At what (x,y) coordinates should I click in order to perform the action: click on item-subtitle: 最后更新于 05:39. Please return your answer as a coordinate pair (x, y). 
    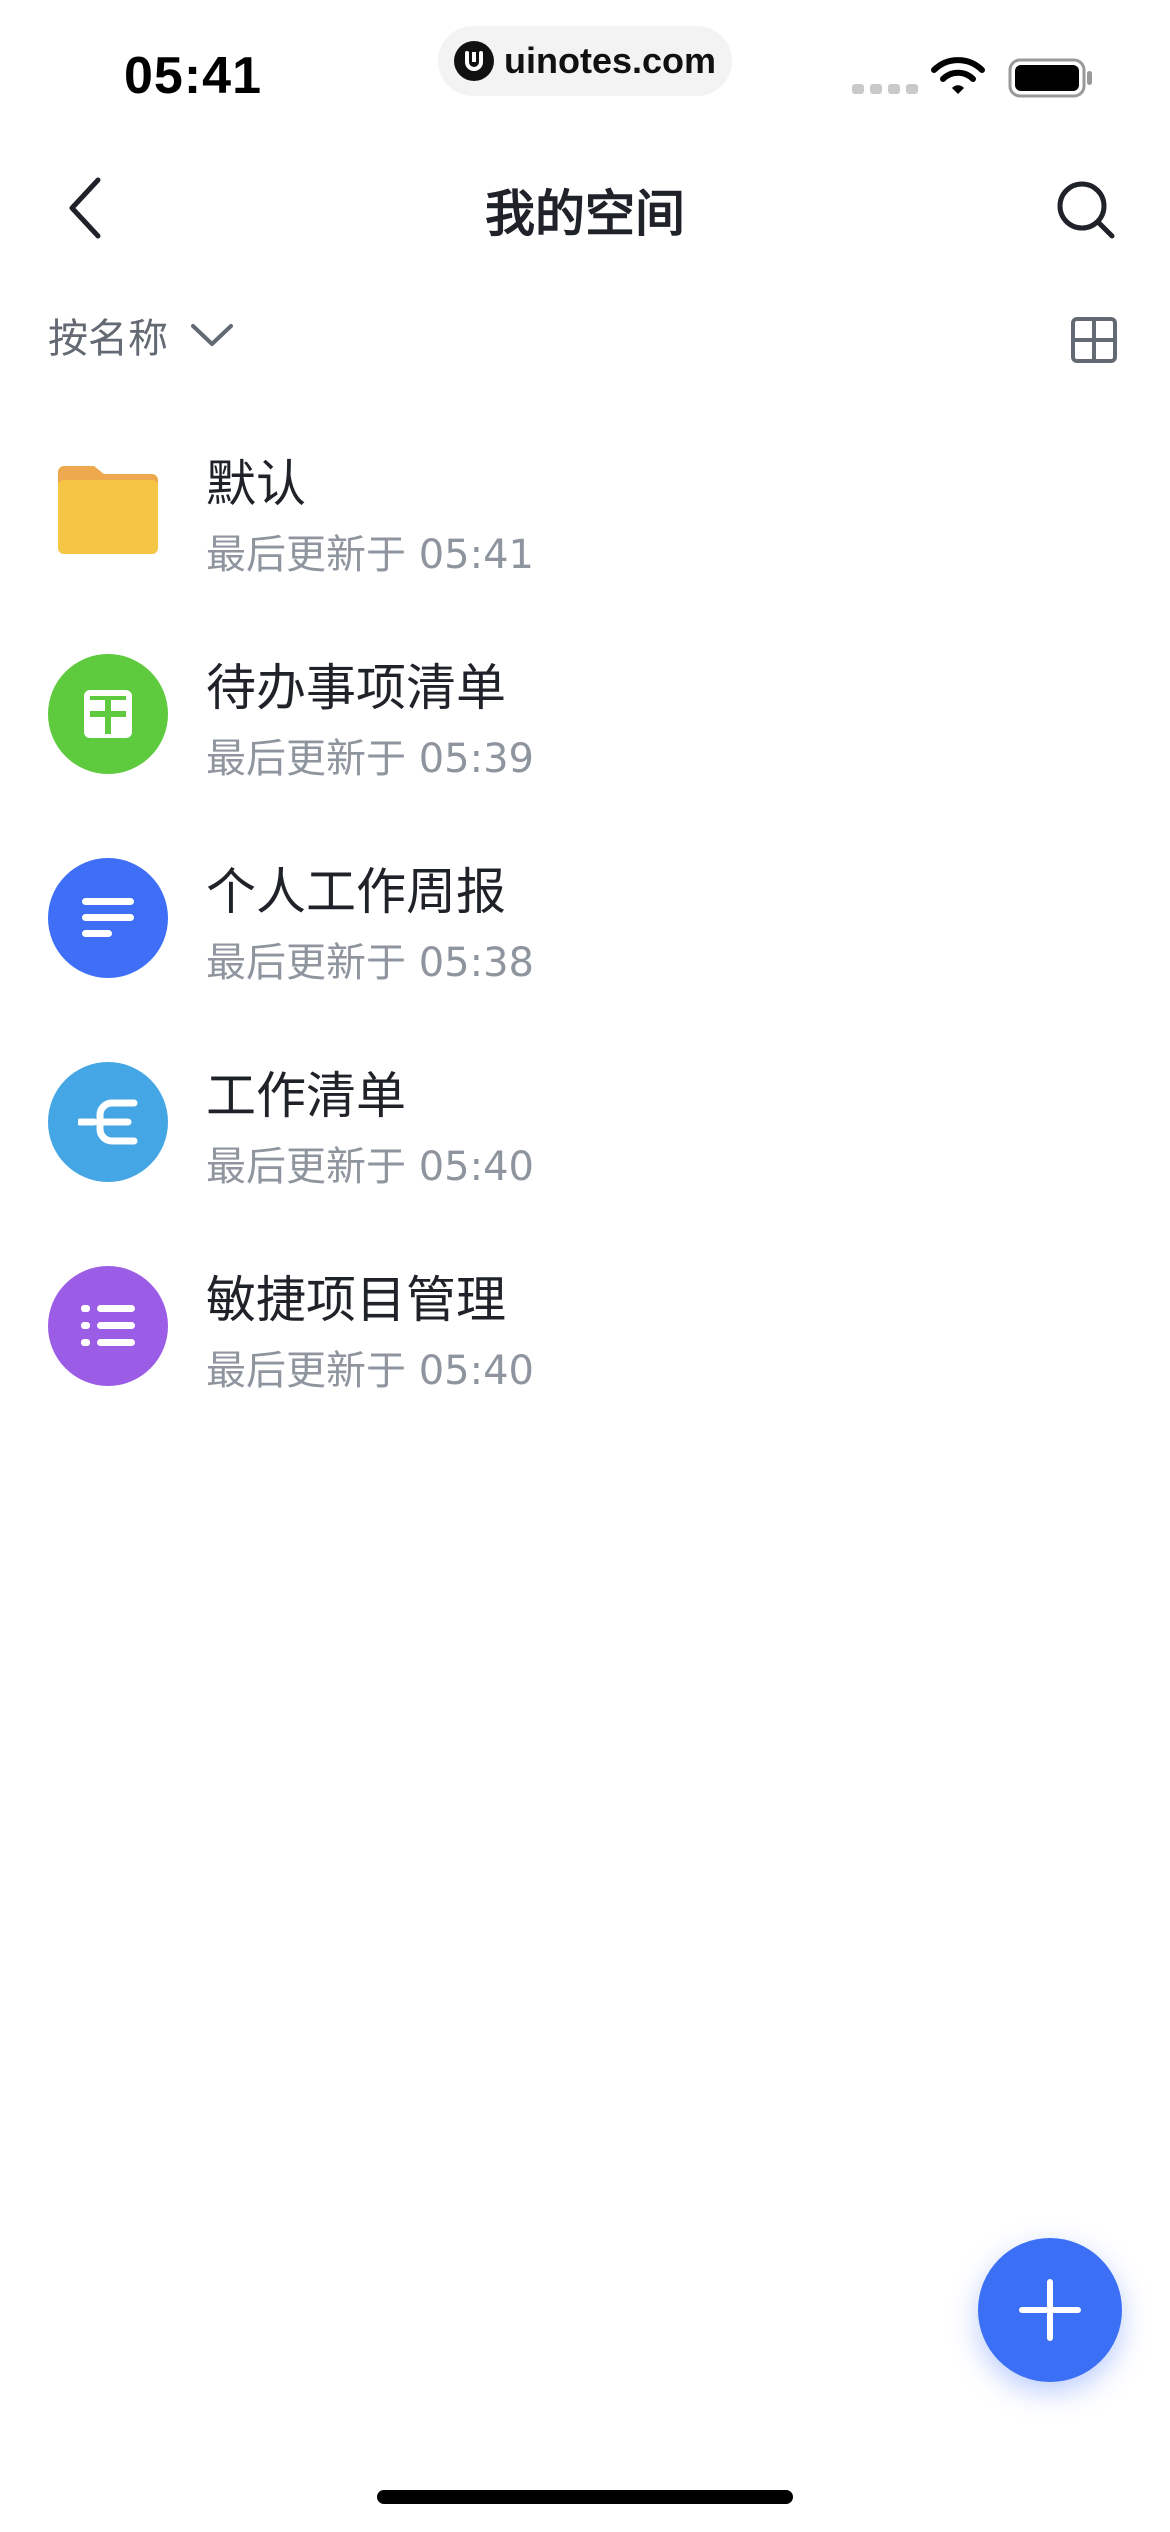
    Looking at the image, I should click on (370, 759).